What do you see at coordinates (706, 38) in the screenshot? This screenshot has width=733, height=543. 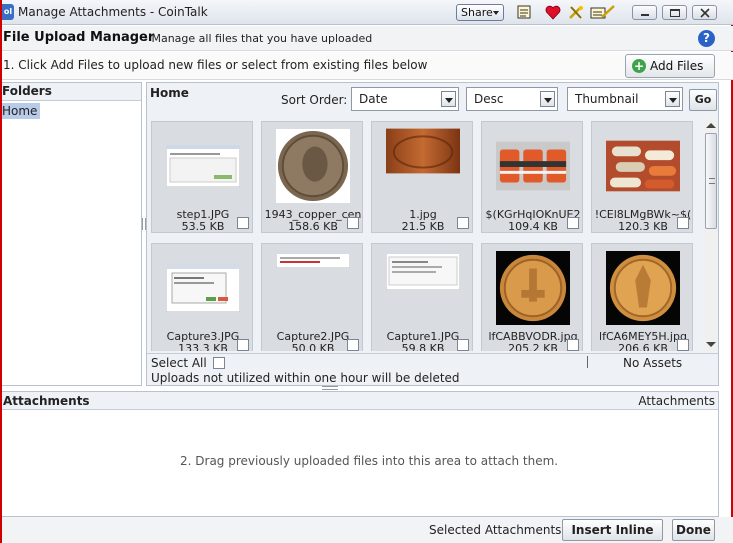 I see `help-icon: ?` at bounding box center [706, 38].